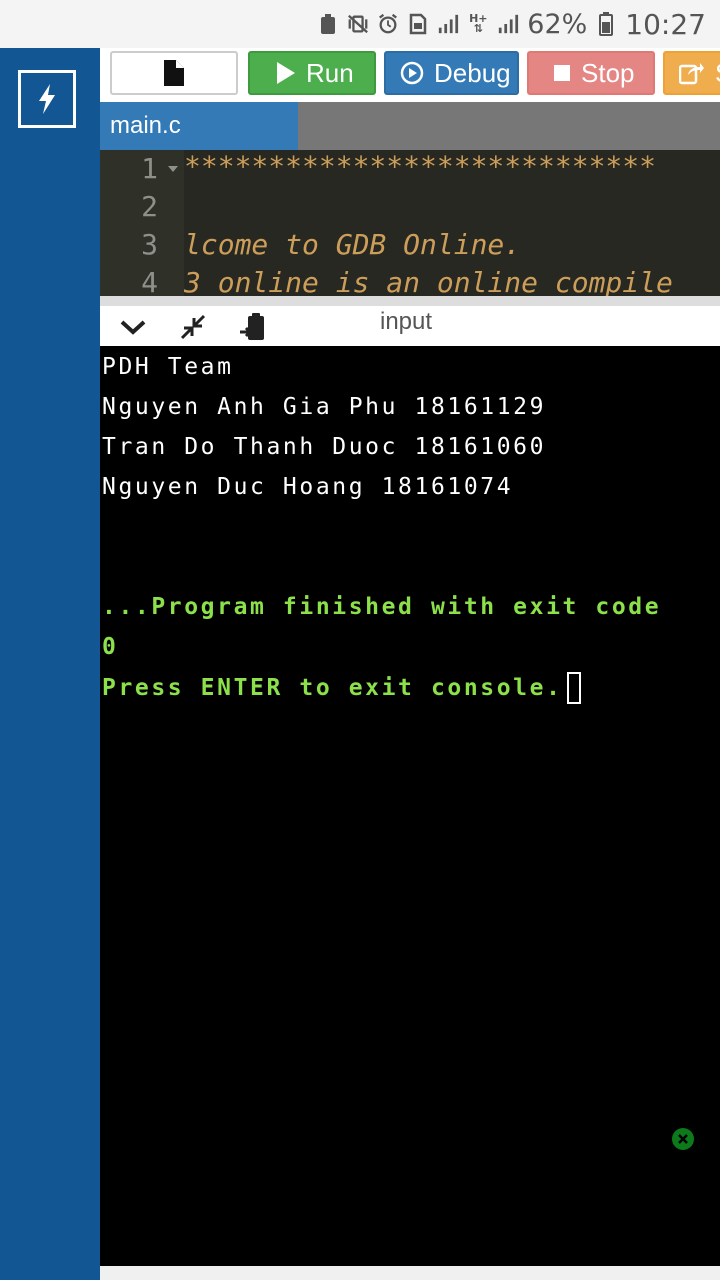  I want to click on recycle-icon, so click(328, 24).